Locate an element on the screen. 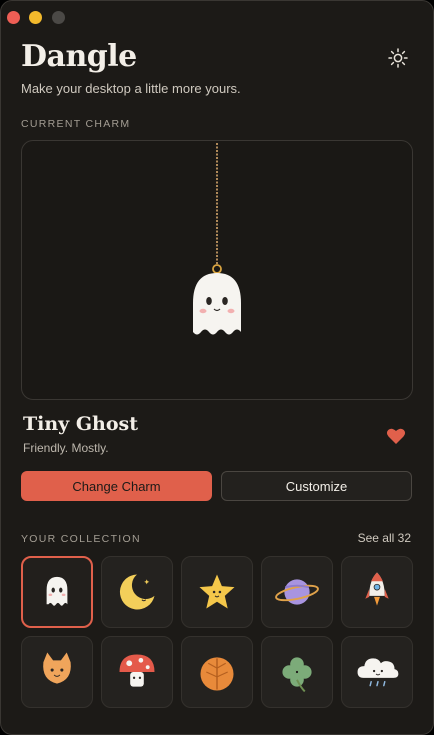 The width and height of the screenshot is (434, 735). rocket-icon is located at coordinates (377, 589).